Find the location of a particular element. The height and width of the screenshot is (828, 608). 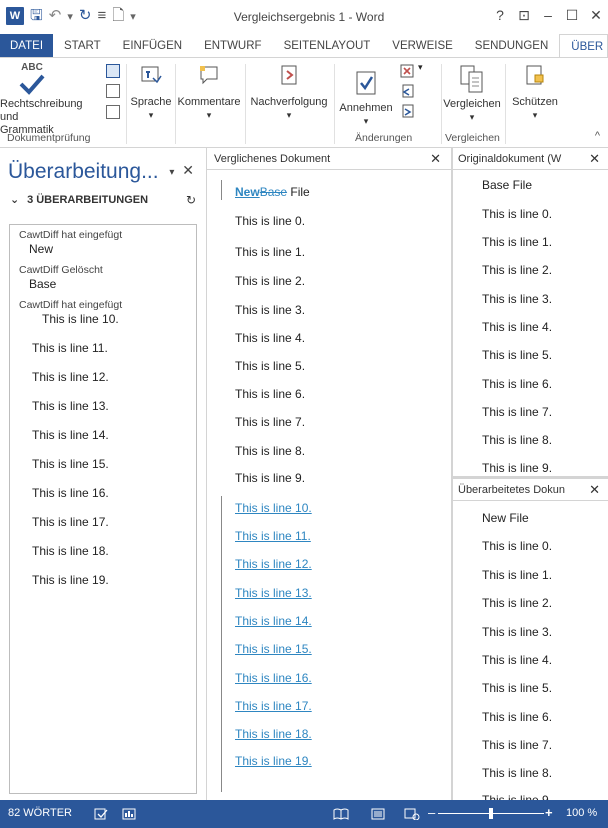

print-layout-icon is located at coordinates (378, 814).